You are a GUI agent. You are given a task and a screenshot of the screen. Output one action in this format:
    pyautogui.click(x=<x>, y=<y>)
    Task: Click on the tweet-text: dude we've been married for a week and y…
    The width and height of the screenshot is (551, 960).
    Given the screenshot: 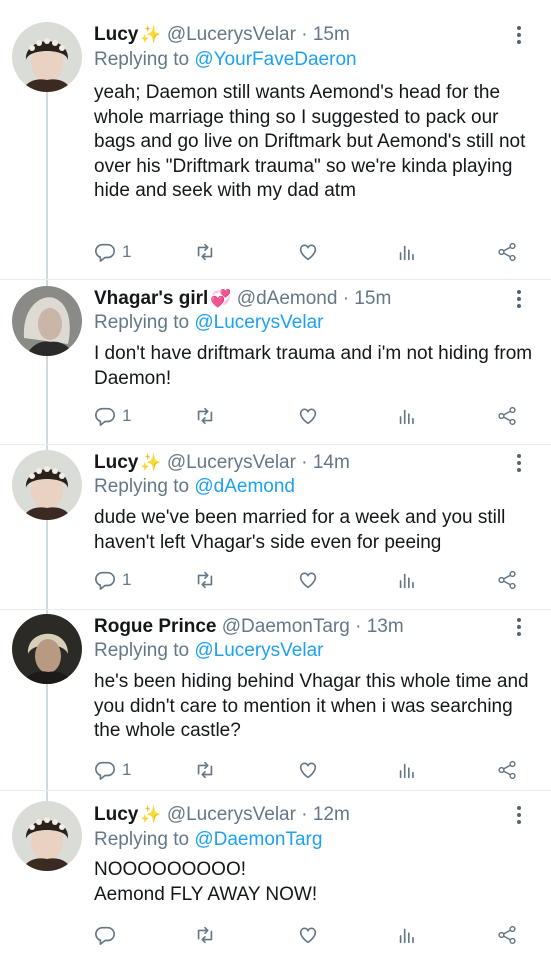 What is the action you would take?
    pyautogui.click(x=300, y=530)
    